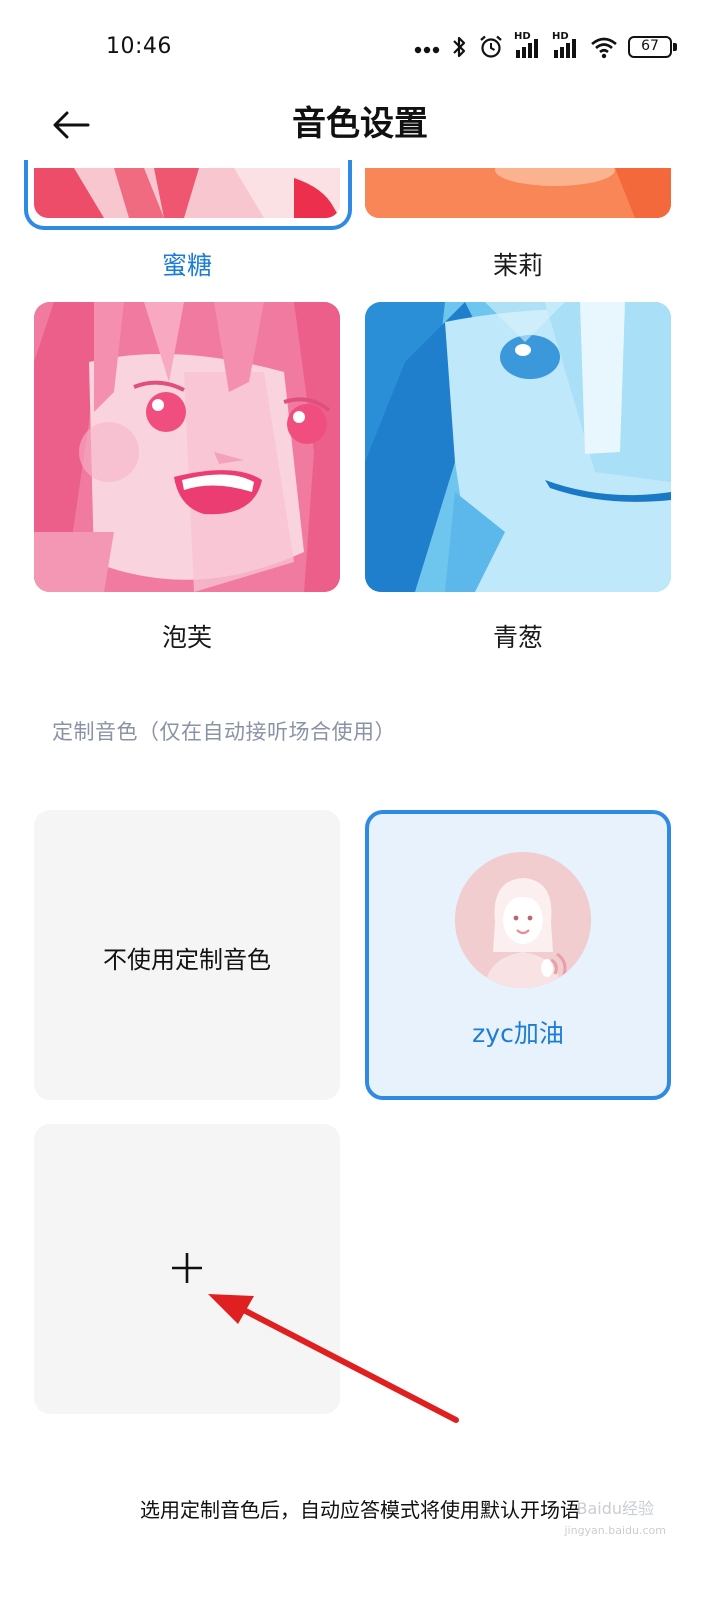  I want to click on header: 音色设置, so click(360, 130).